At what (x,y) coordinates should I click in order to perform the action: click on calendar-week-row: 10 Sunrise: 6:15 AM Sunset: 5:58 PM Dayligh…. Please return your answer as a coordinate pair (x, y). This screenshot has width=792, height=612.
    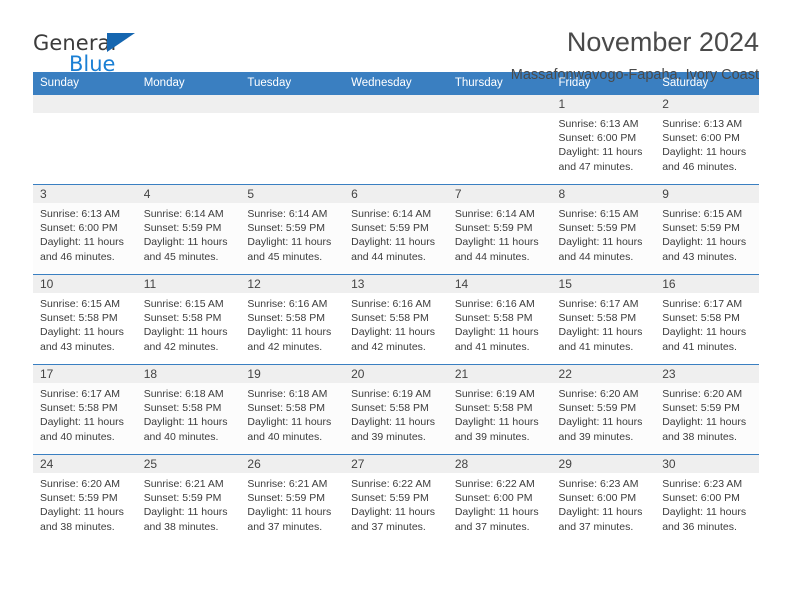
    Looking at the image, I should click on (396, 319).